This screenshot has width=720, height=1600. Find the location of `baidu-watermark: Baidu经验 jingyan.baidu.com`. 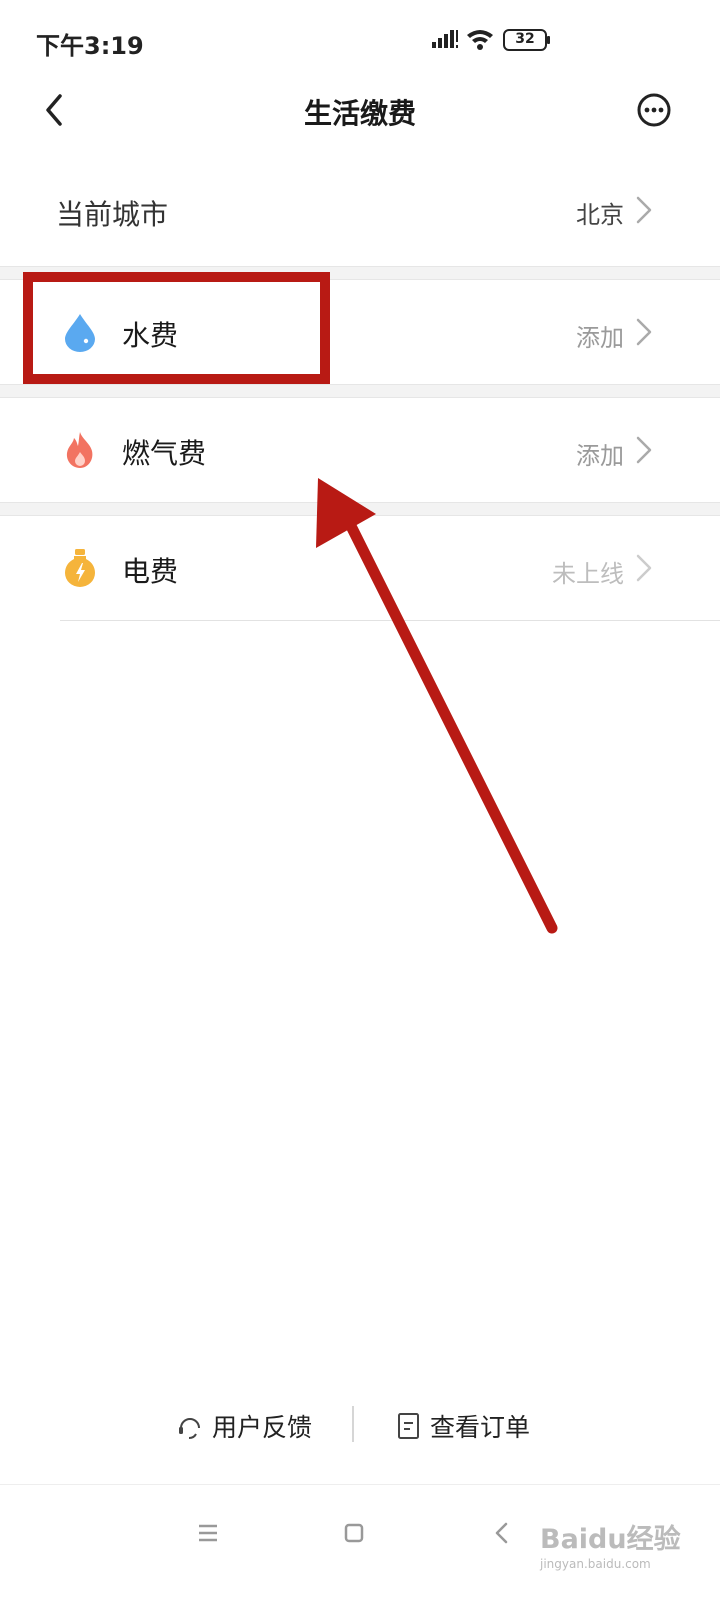

baidu-watermark: Baidu经验 jingyan.baidu.com is located at coordinates (627, 1533).